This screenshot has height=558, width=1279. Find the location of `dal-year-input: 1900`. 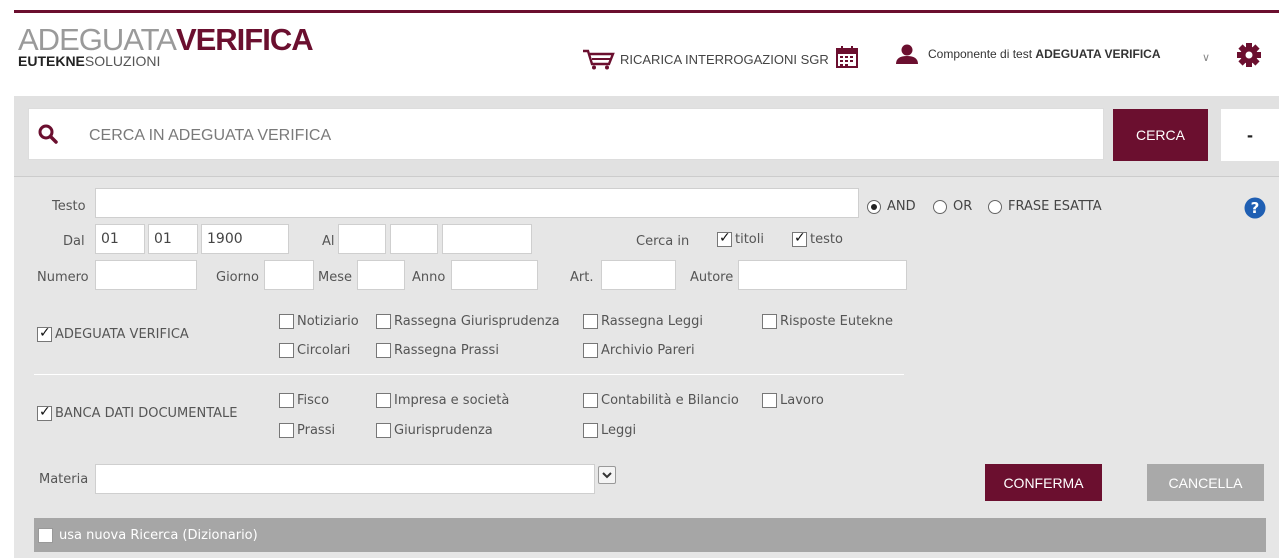

dal-year-input: 1900 is located at coordinates (245, 239).